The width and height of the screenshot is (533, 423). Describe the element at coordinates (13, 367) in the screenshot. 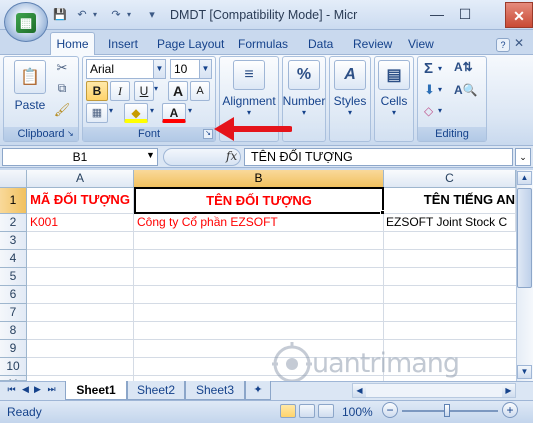

I see `row-header-10: 10` at that location.